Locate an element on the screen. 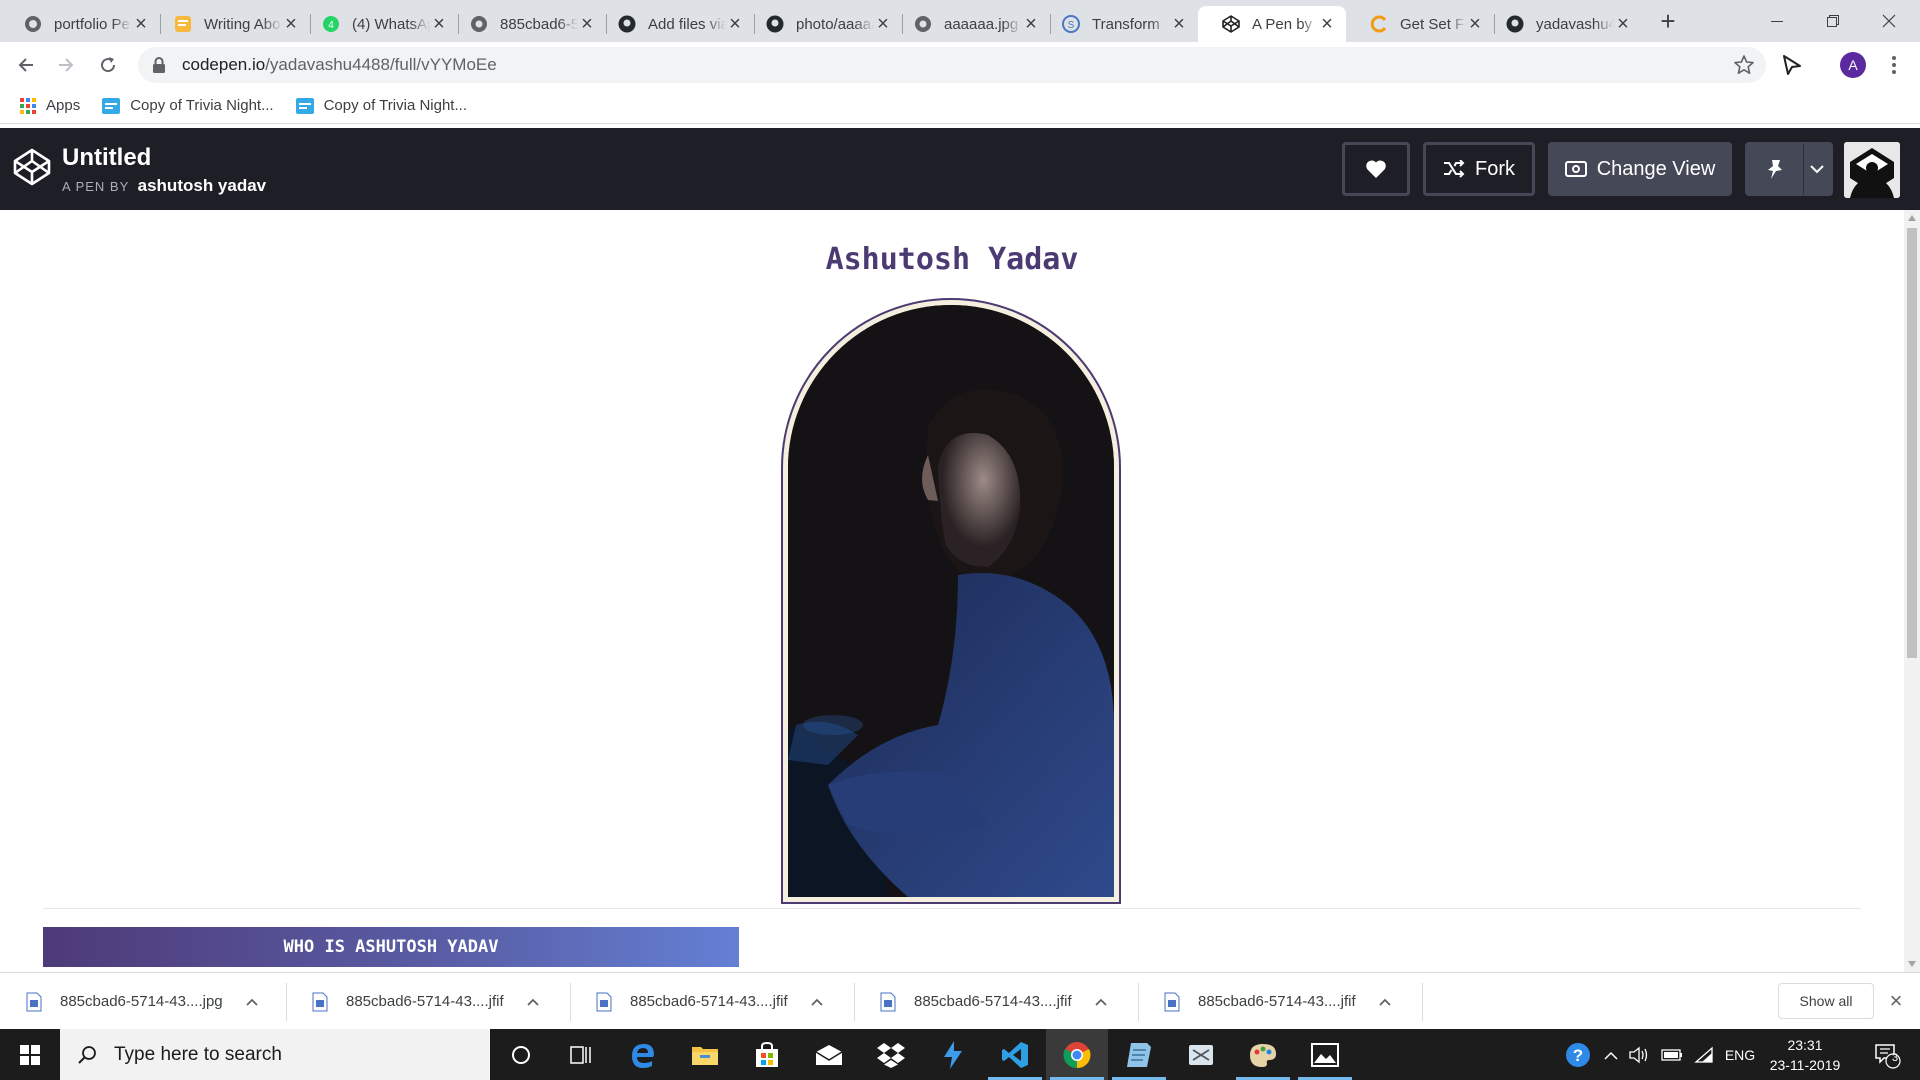 The height and width of the screenshot is (1080, 1920). arrow-left-icon is located at coordinates (25, 65).